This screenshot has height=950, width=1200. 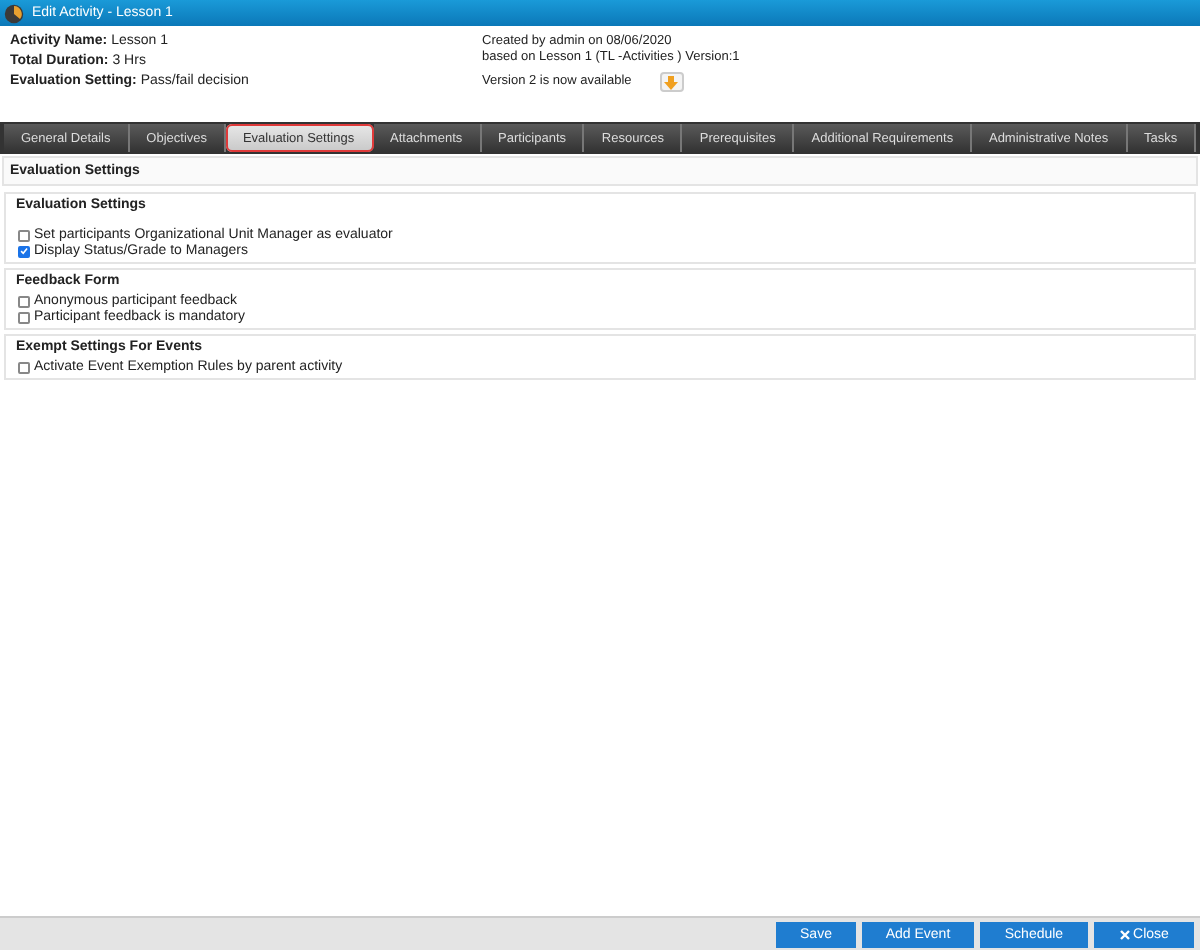 I want to click on close-icon, so click(x=1124, y=934).